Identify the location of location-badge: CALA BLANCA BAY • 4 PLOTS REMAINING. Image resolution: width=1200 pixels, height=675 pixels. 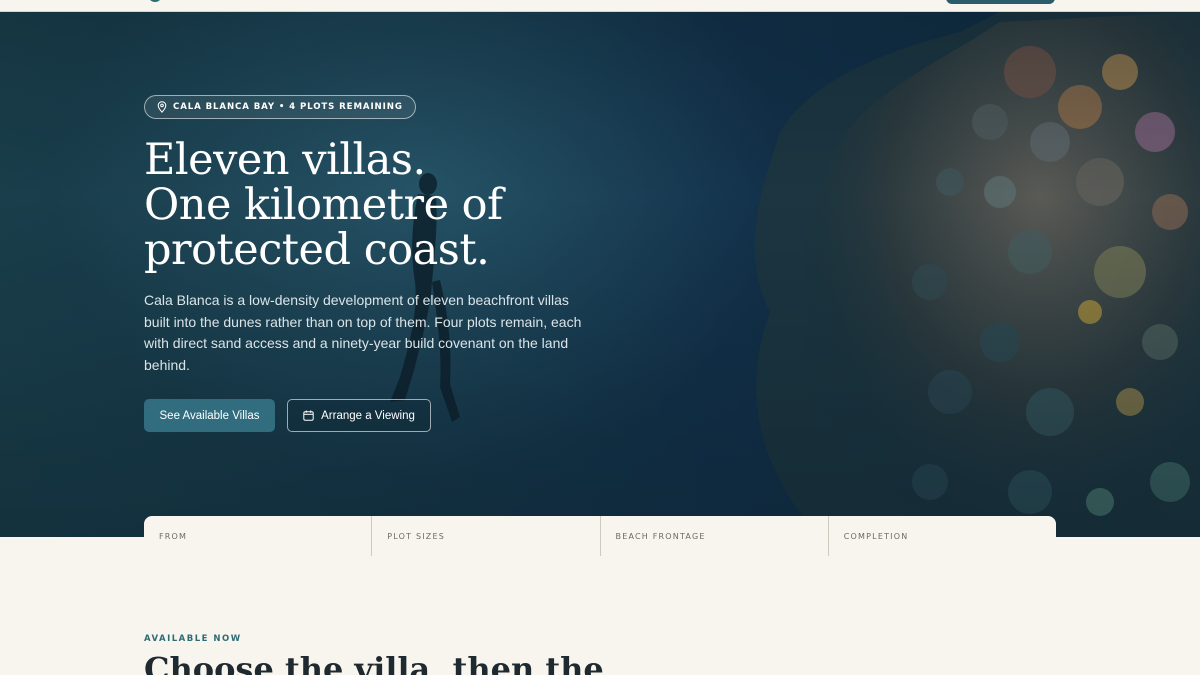
(280, 107).